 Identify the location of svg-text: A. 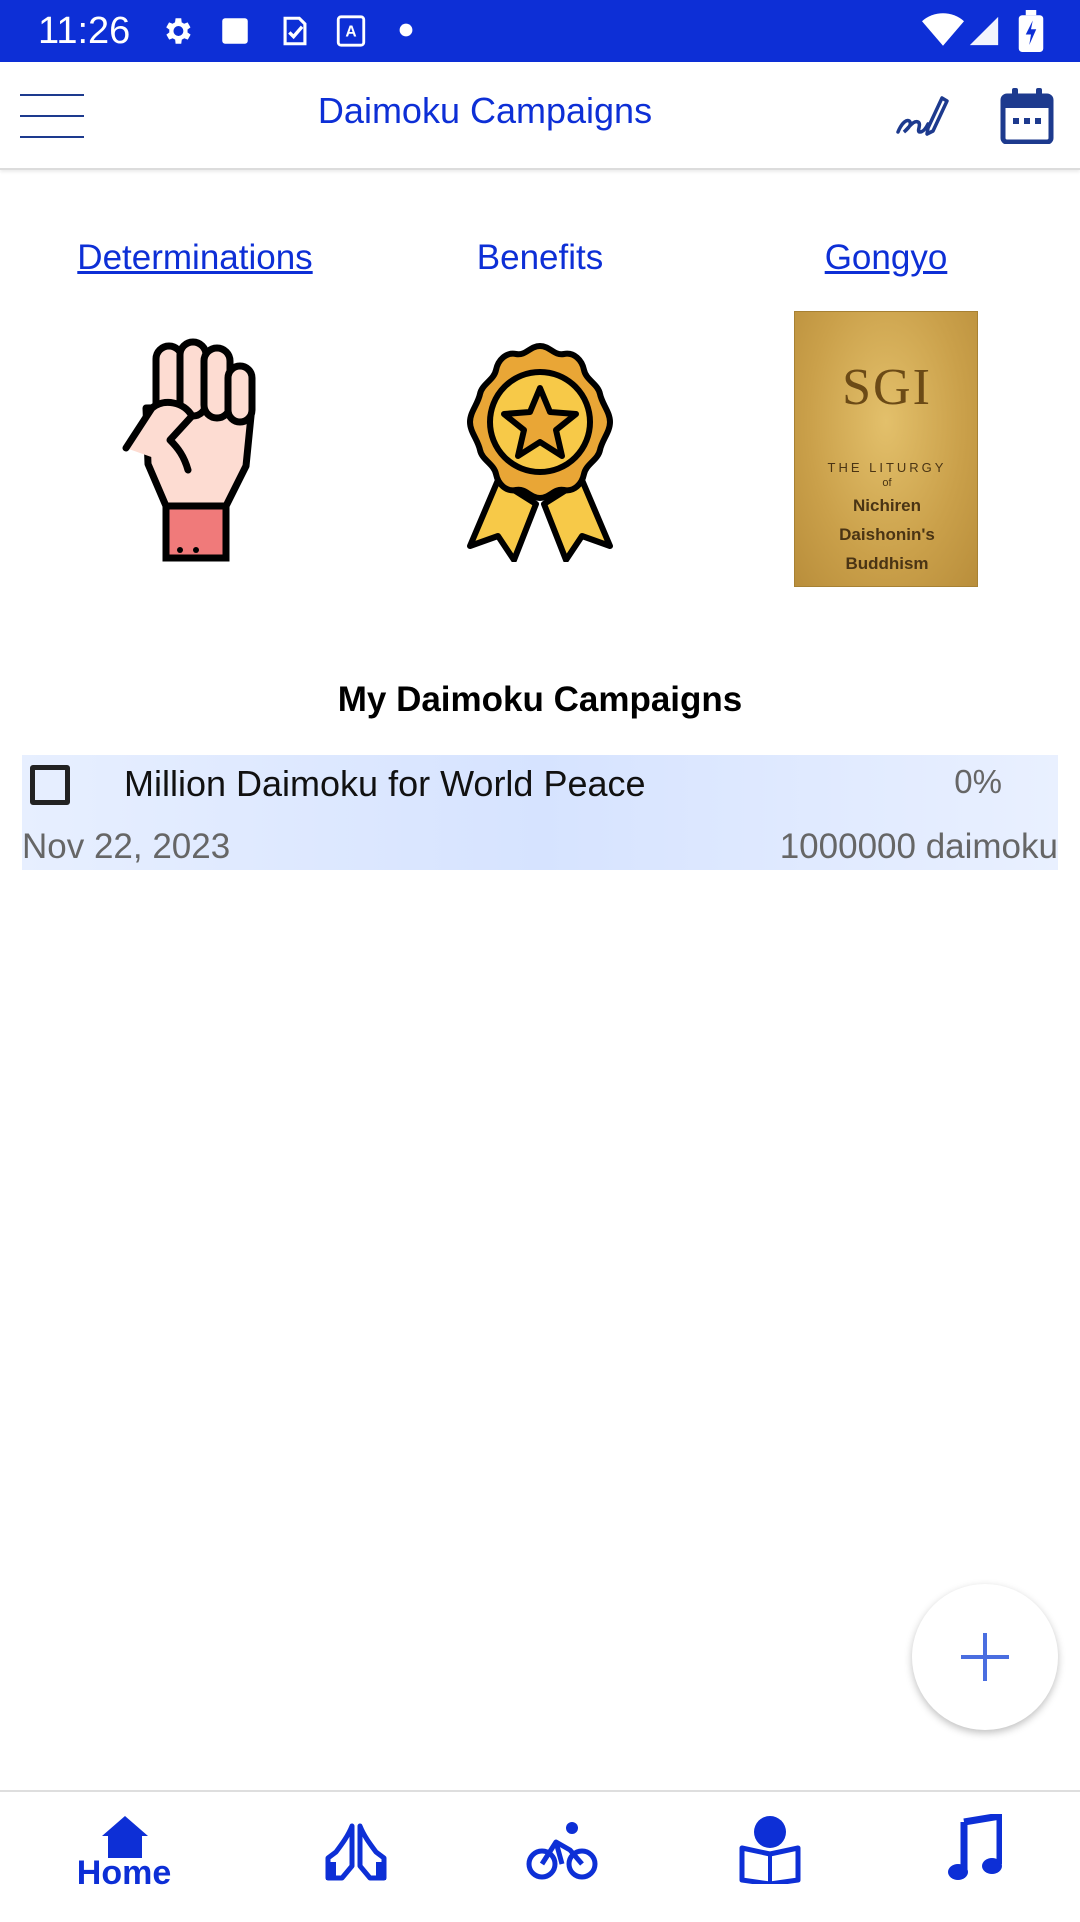
(350, 32).